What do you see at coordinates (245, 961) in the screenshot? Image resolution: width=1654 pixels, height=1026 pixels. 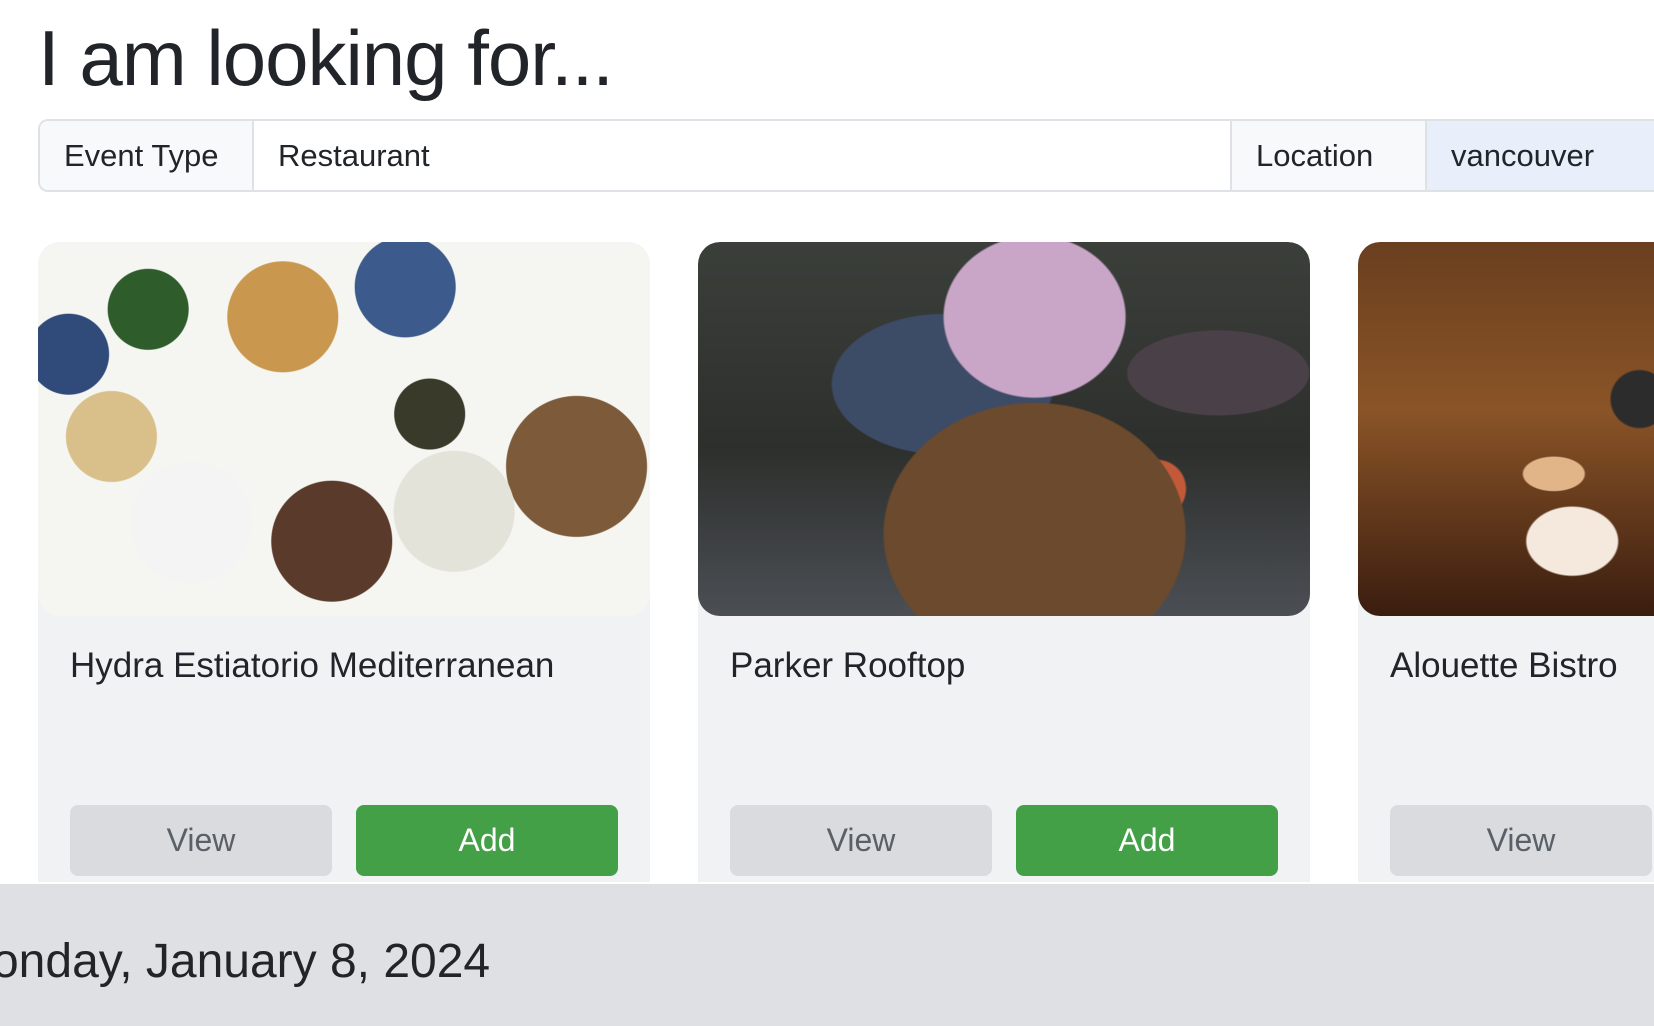 I see `date-heading: Monday, January 8, 2024` at bounding box center [245, 961].